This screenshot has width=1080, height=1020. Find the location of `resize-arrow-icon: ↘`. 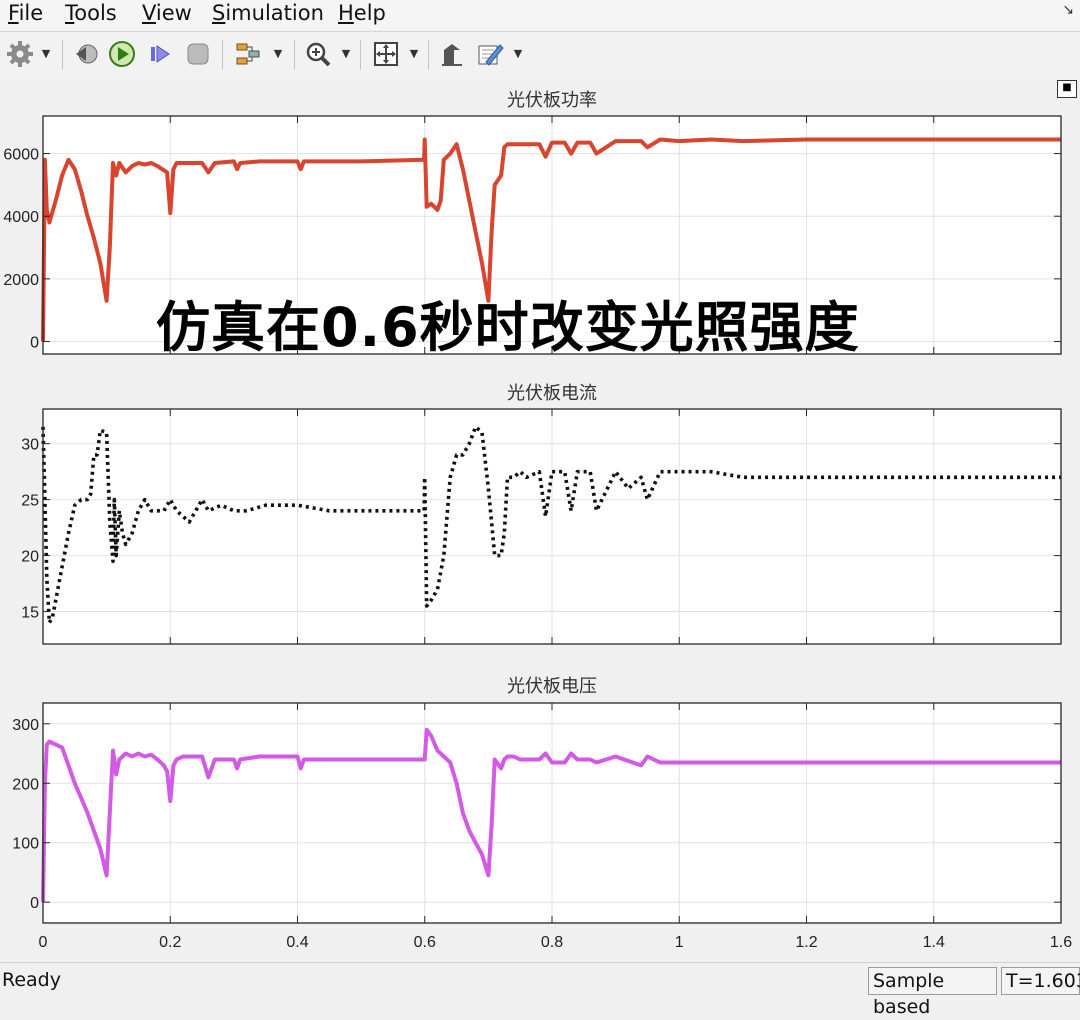

resize-arrow-icon: ↘ is located at coordinates (1068, 10).